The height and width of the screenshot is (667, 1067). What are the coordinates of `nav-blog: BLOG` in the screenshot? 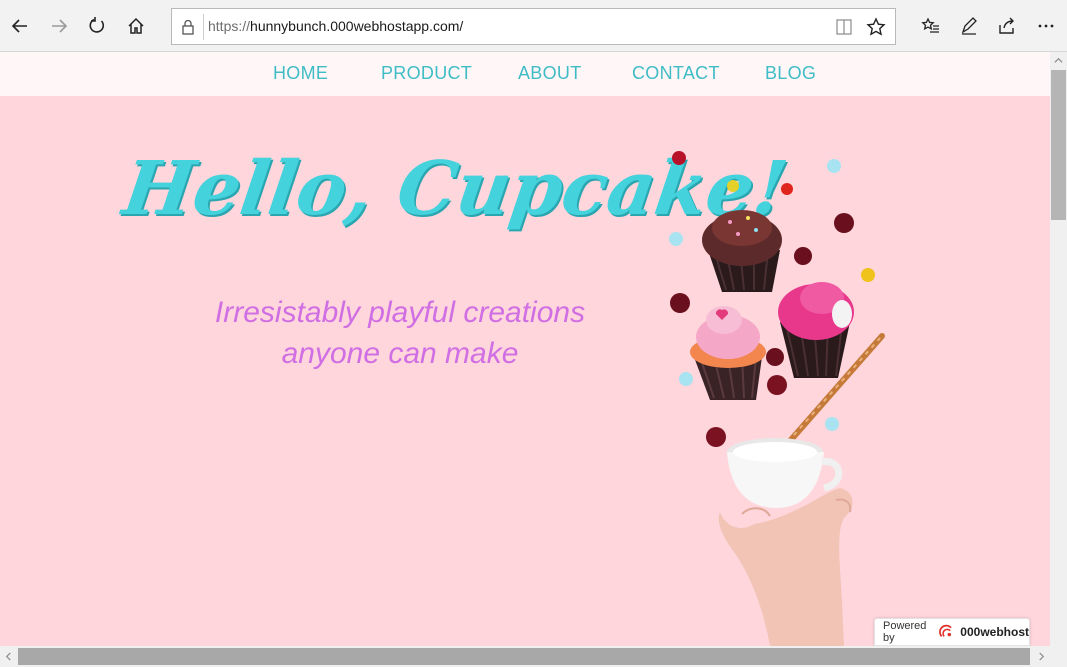 It's located at (790, 73).